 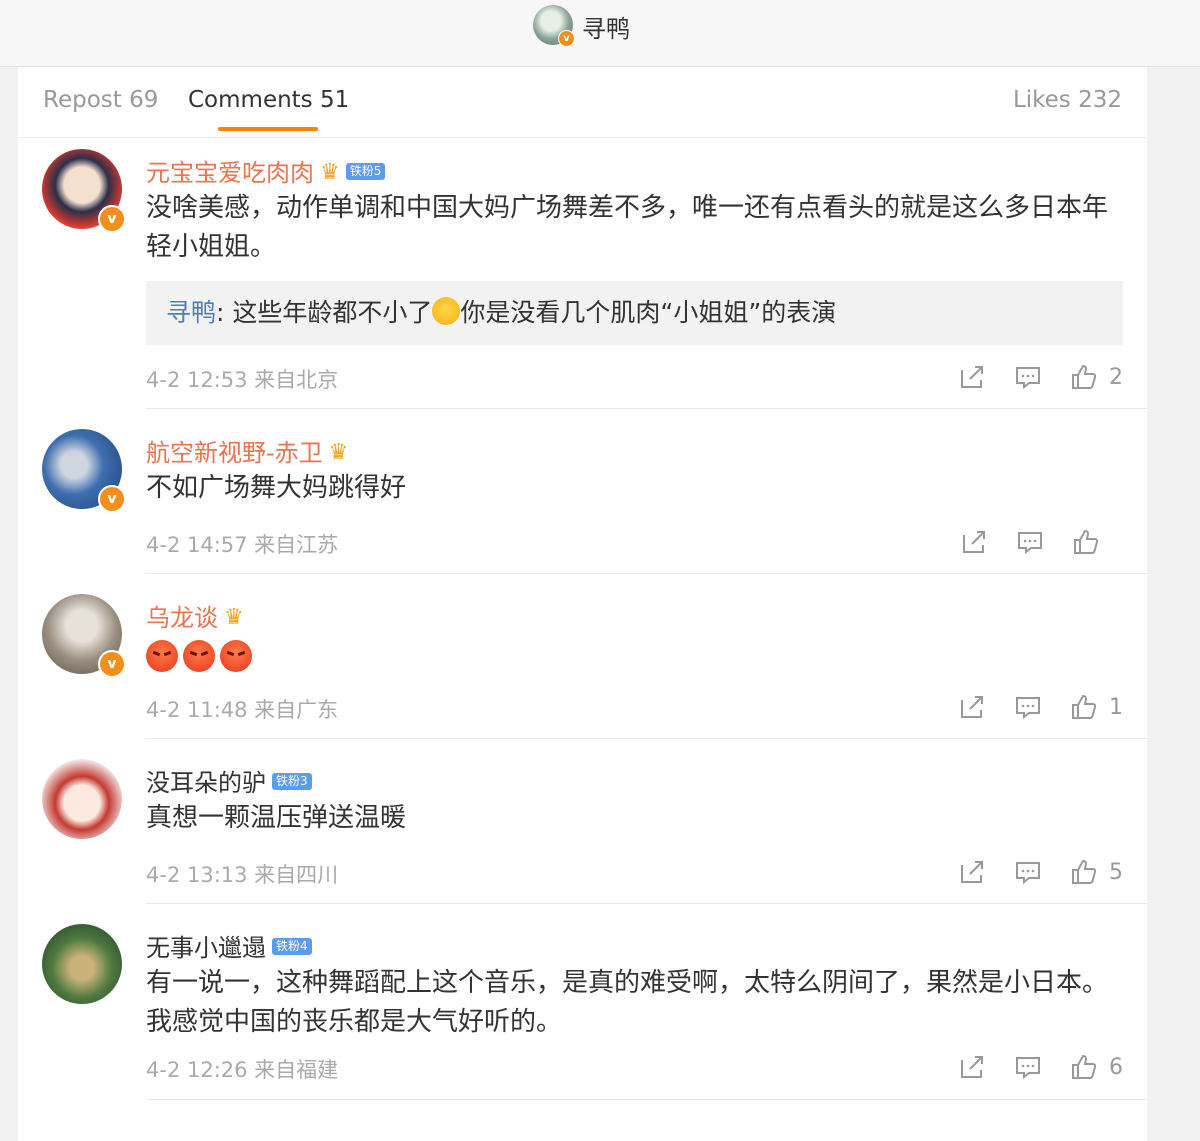 I want to click on comment-actions: 6, so click(x=1027, y=1067).